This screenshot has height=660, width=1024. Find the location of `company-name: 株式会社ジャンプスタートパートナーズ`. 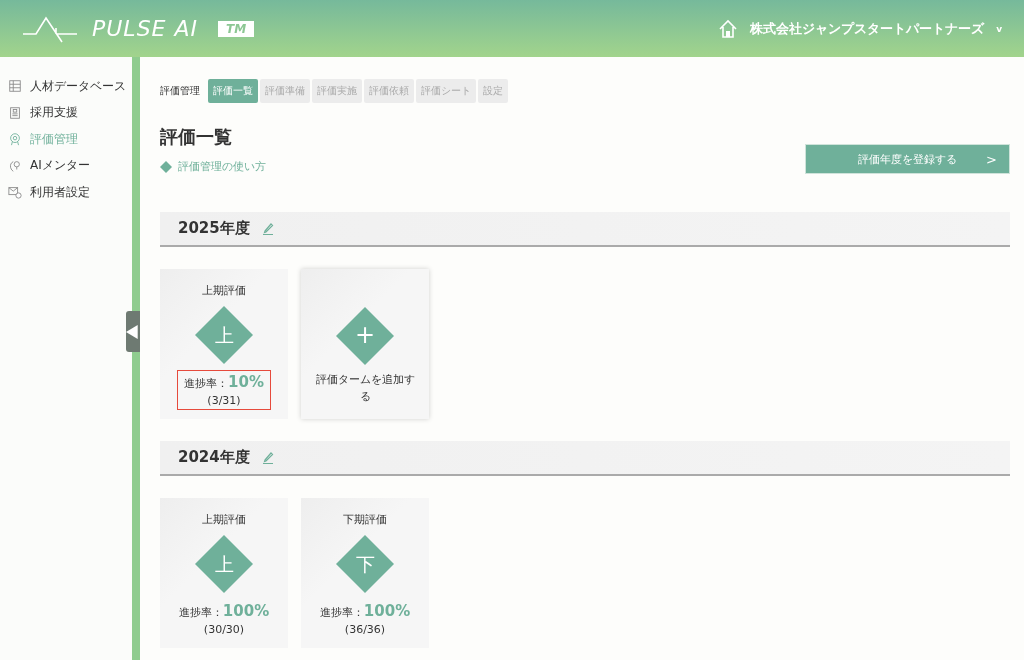

company-name: 株式会社ジャンプスタートパートナーズ is located at coordinates (867, 28).